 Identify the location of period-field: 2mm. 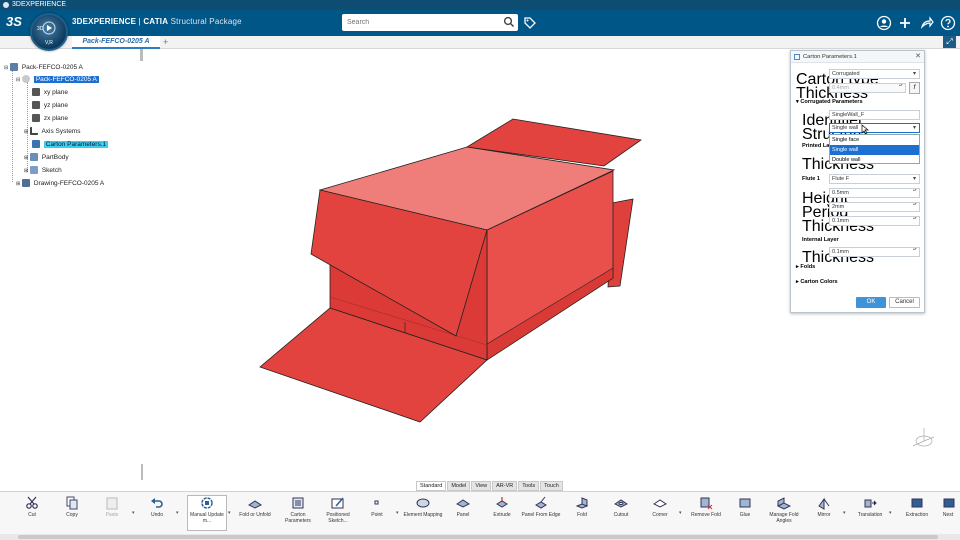
(874, 207).